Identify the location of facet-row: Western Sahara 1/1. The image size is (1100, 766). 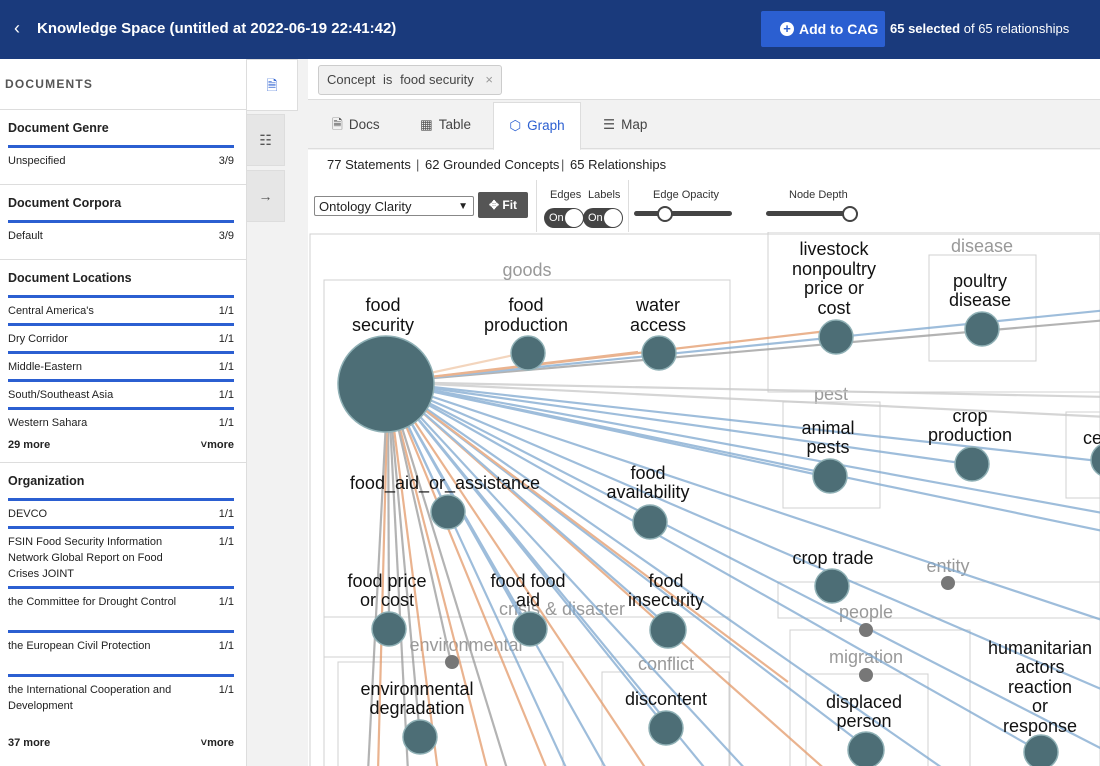
(121, 420).